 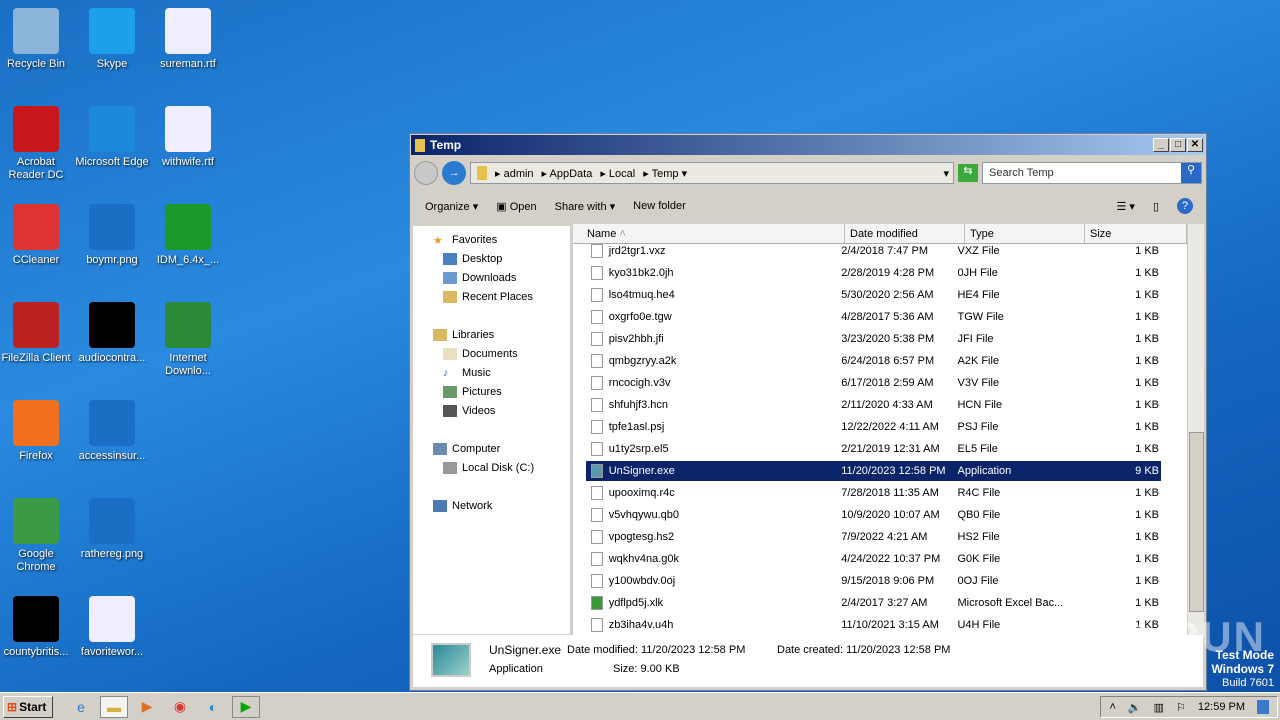 What do you see at coordinates (37, 333) in the screenshot?
I see `desktop-icon-filezilla-client: FileZilla Client` at bounding box center [37, 333].